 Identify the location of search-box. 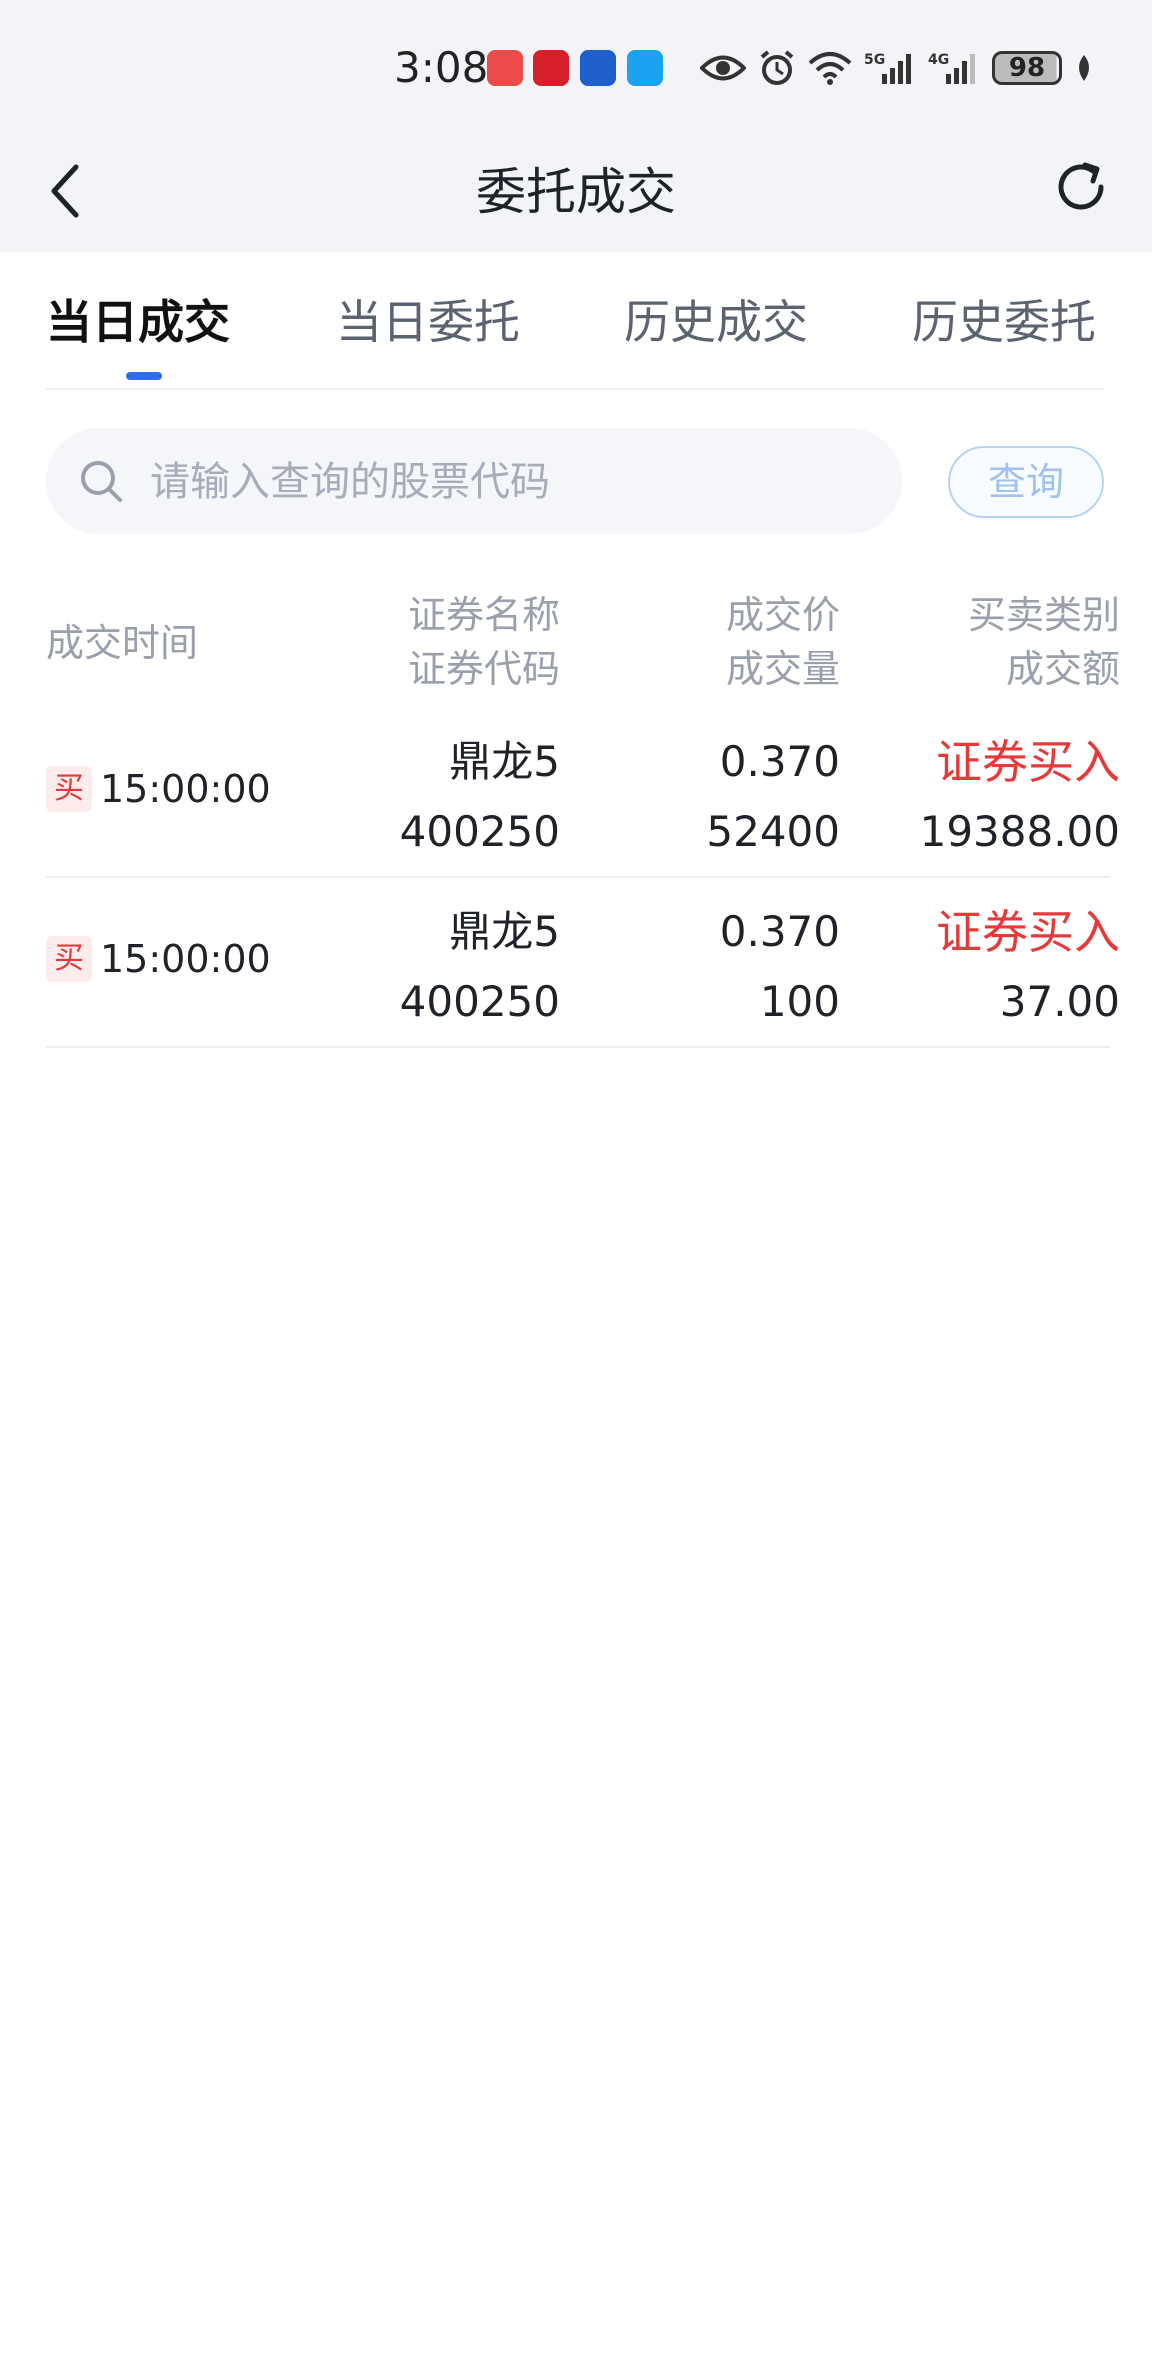
(474, 481).